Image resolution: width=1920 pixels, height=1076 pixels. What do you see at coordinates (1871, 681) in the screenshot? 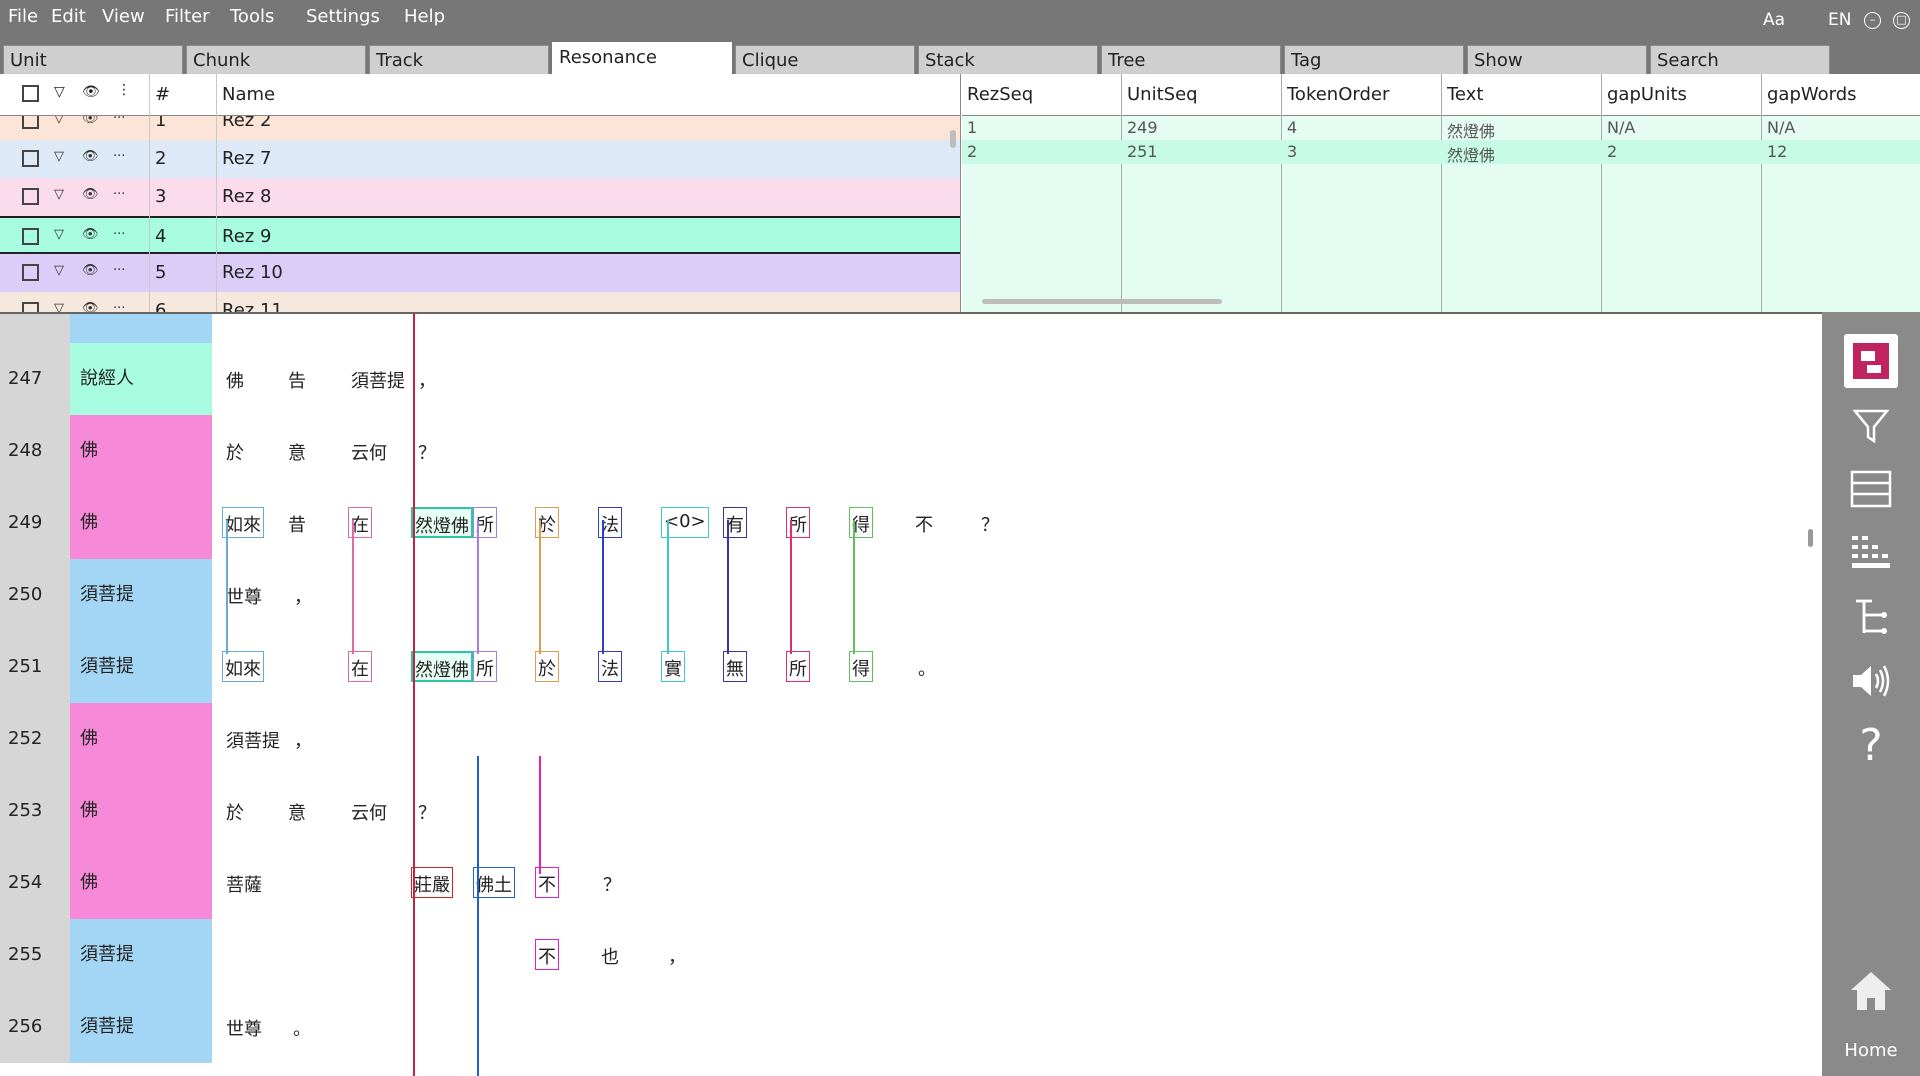
I see `speaker-icon` at bounding box center [1871, 681].